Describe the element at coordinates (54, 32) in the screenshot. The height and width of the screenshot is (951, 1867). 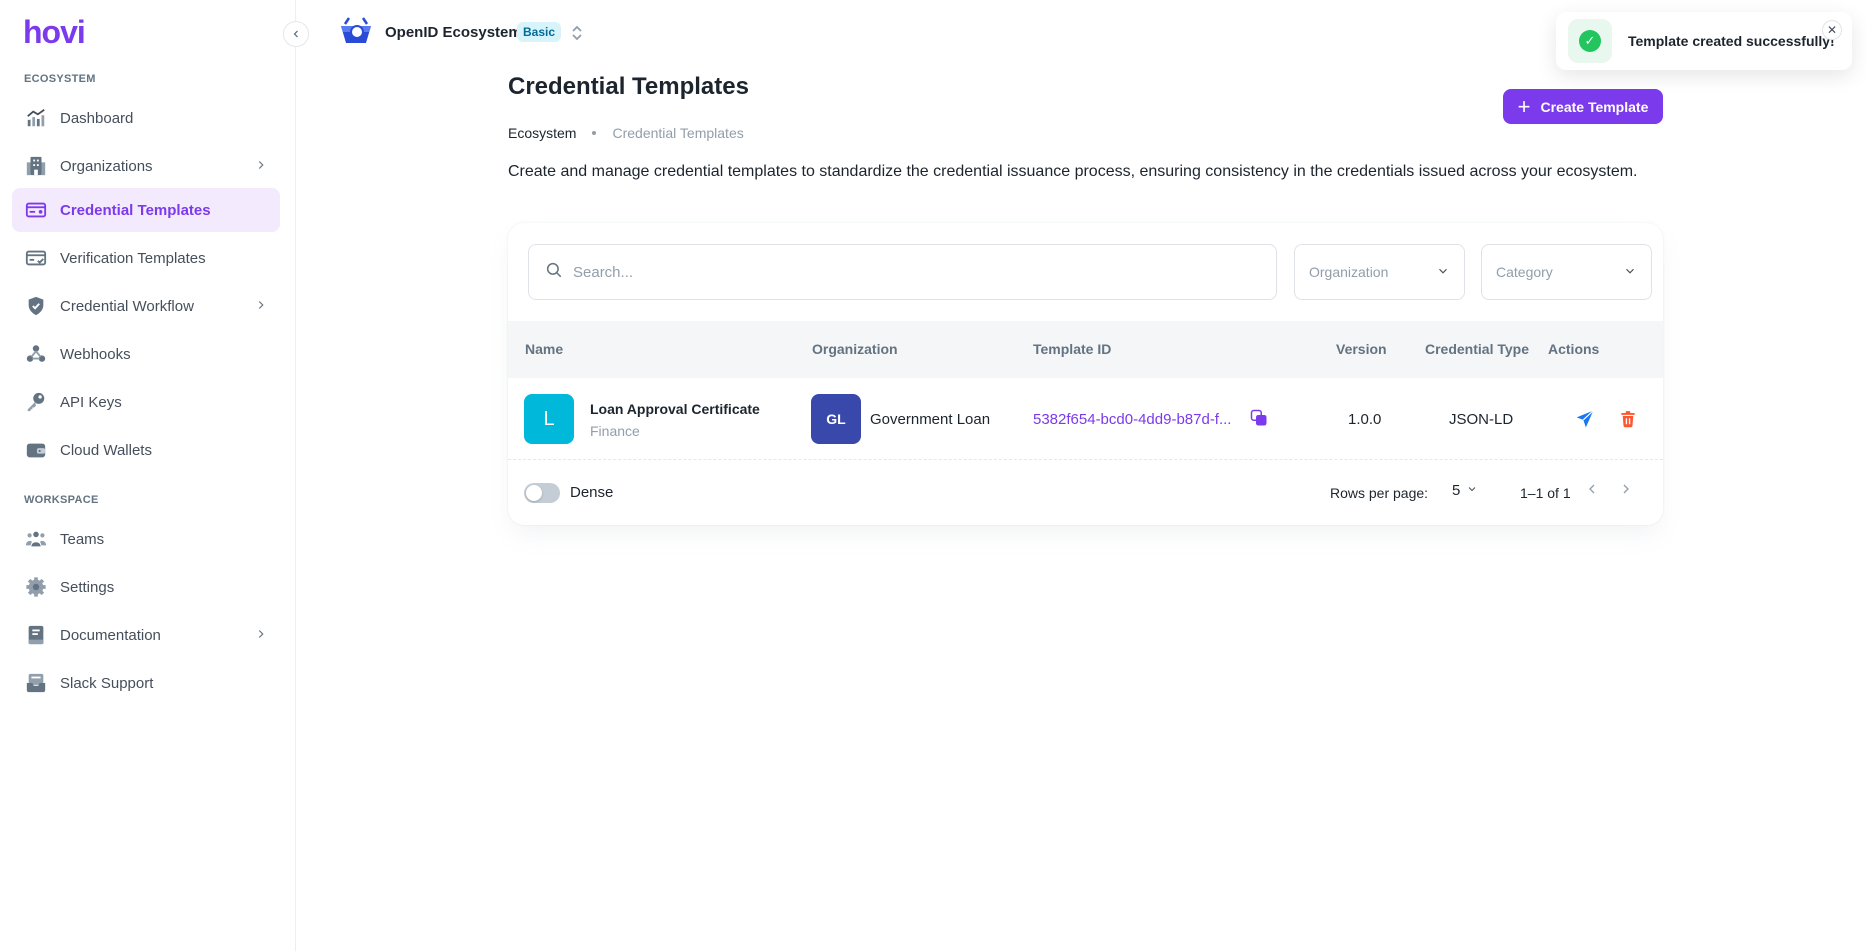
I see `hovi-logo: hovi` at that location.